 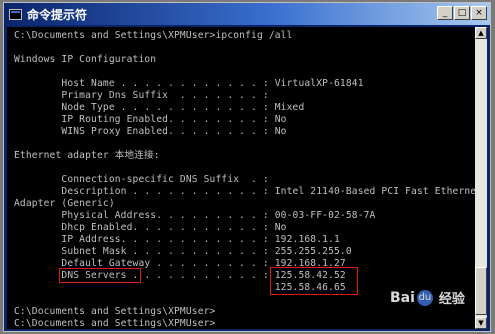 What do you see at coordinates (64, 203) in the screenshot?
I see `console-line: Adapter (Generic)` at bounding box center [64, 203].